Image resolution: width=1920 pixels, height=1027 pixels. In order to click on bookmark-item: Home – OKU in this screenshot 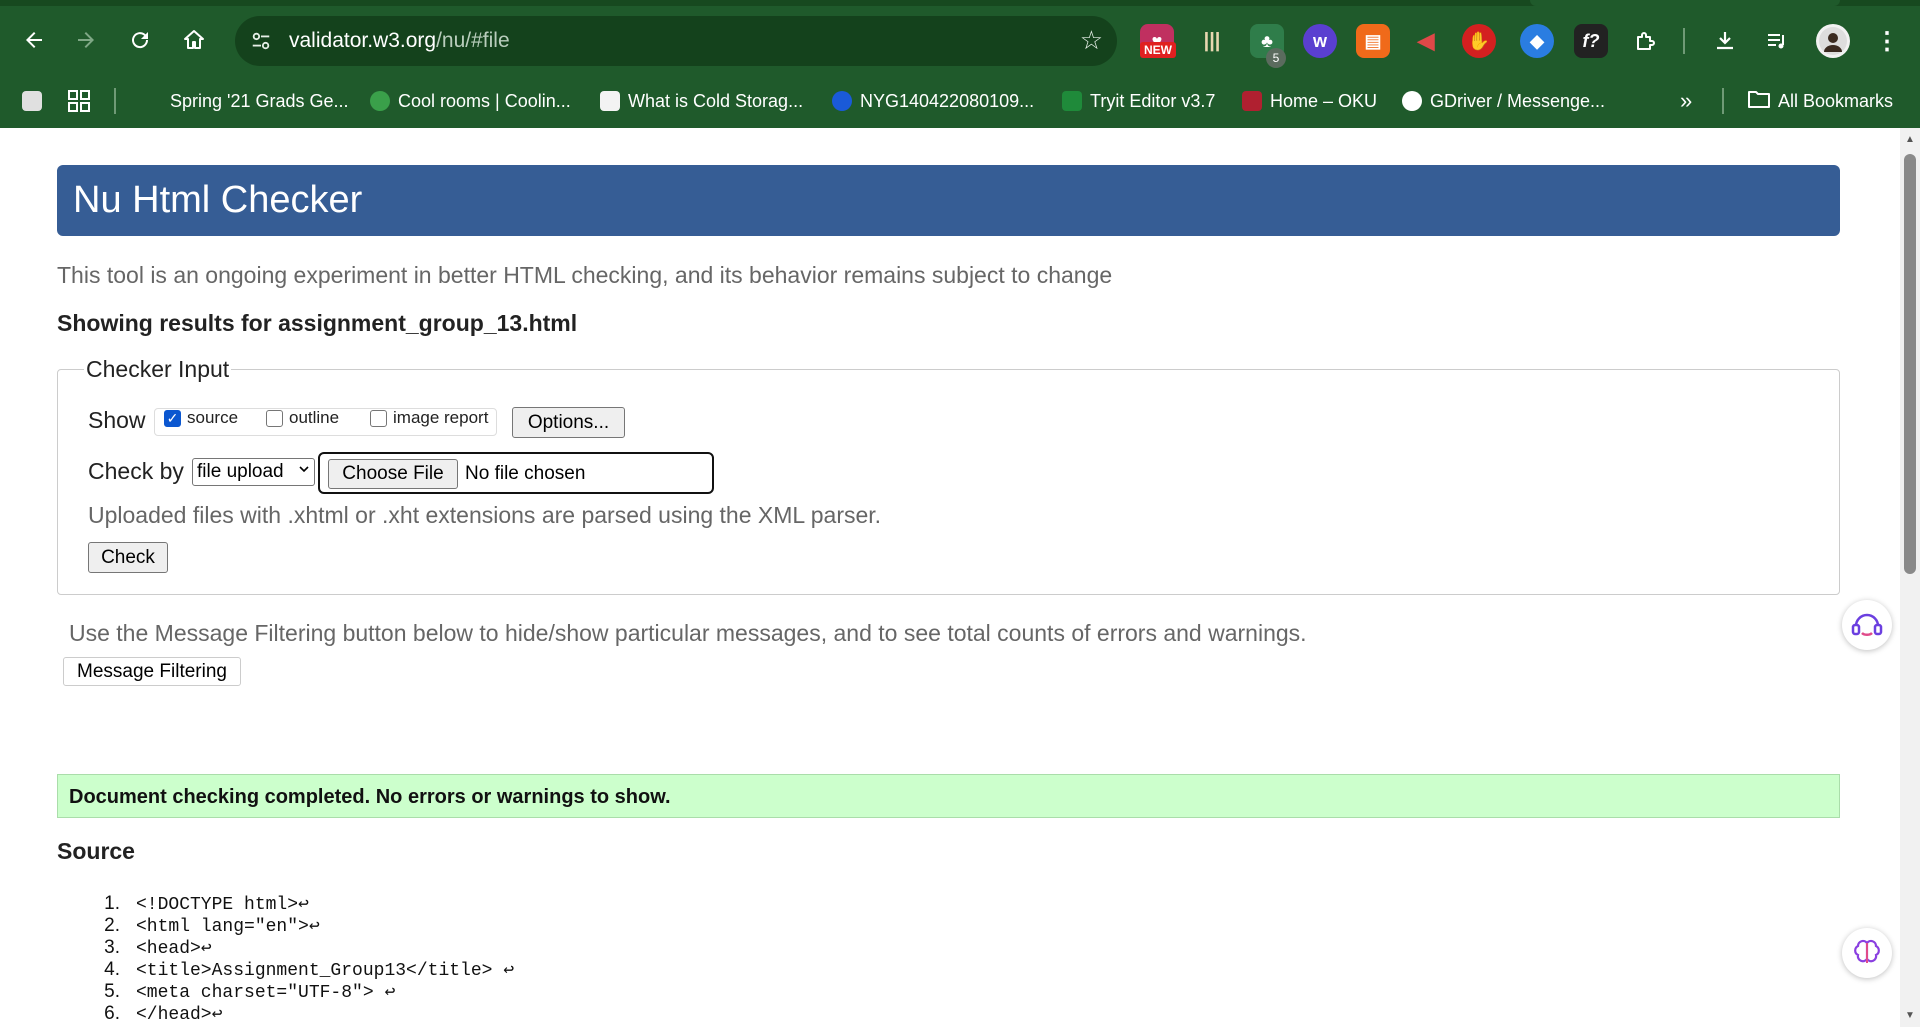, I will do `click(1309, 101)`.